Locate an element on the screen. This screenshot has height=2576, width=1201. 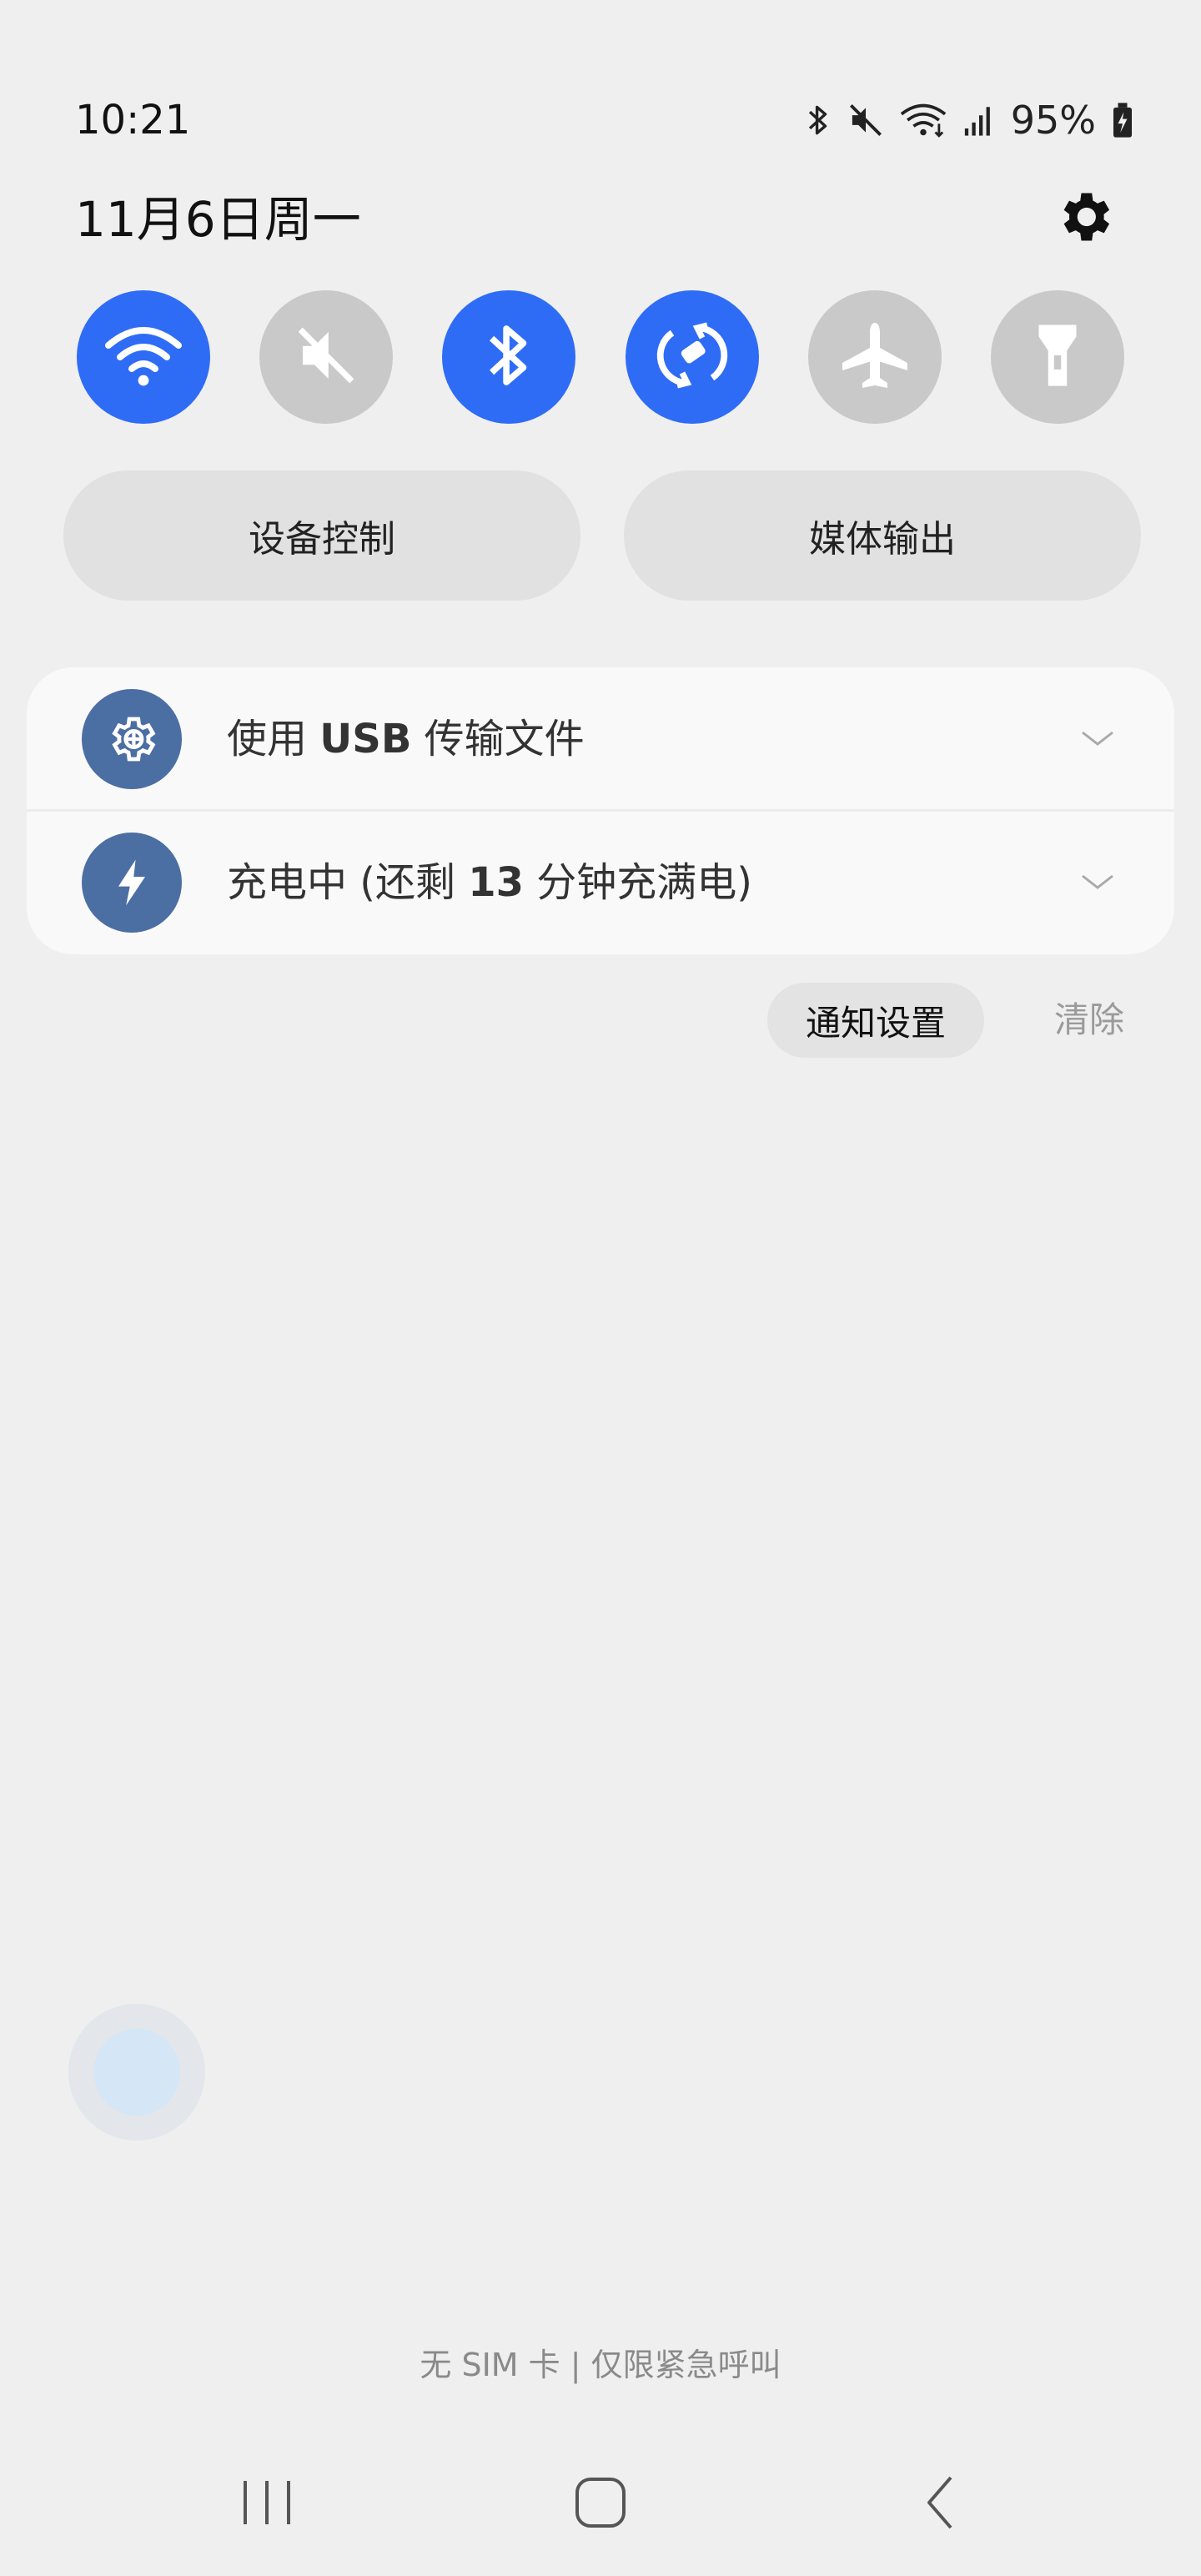
media-output-button: 媒体输出 is located at coordinates (883, 535).